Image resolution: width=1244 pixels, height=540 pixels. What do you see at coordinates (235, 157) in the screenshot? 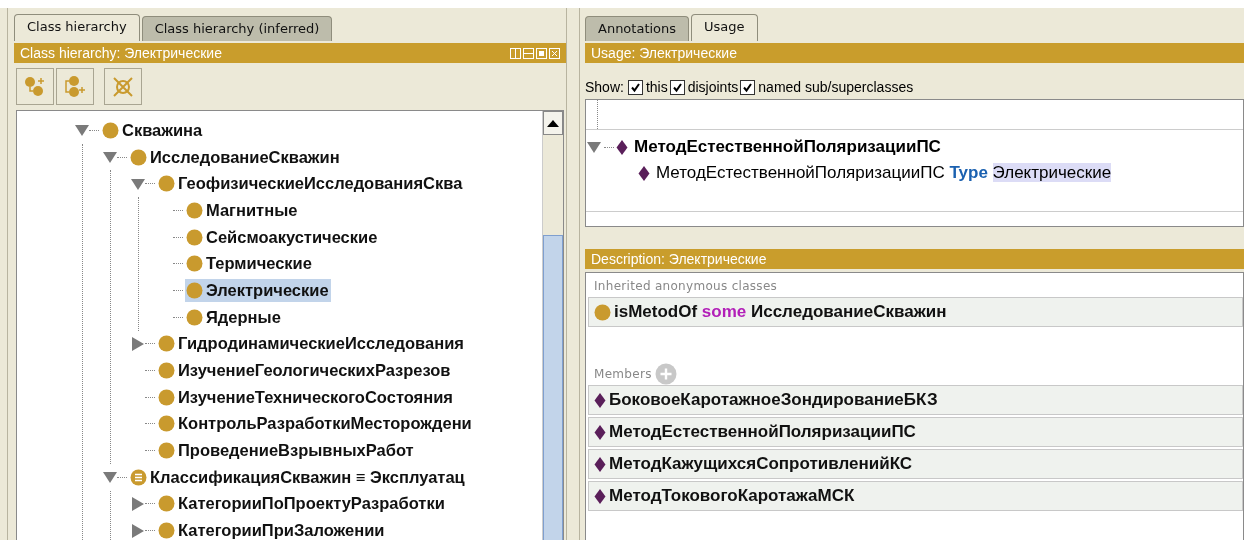
I see `tree-item: ИсследованиеСкважин` at bounding box center [235, 157].